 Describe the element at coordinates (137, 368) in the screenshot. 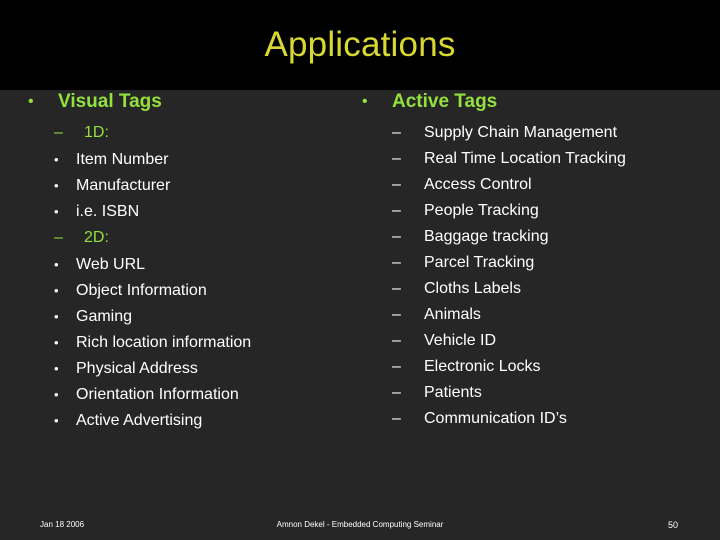

I see `list-item-label: Physical Address` at that location.